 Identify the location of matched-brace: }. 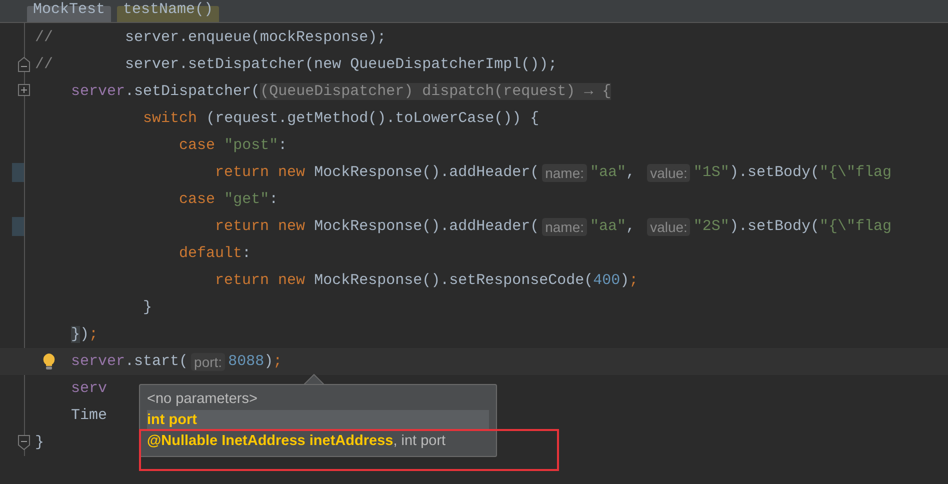
(75, 334).